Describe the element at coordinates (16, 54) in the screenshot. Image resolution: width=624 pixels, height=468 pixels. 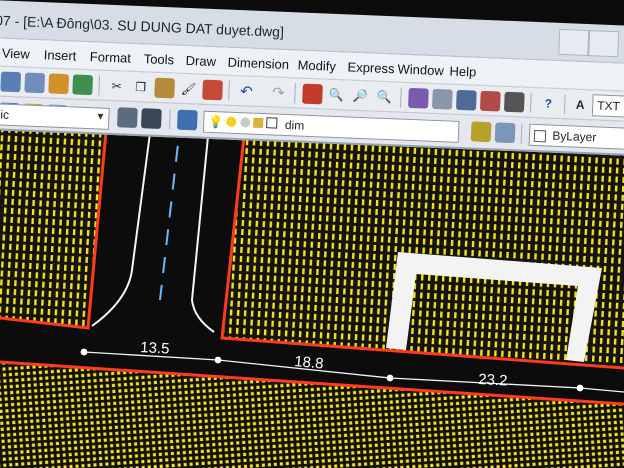
I see `menu-view: View` at that location.